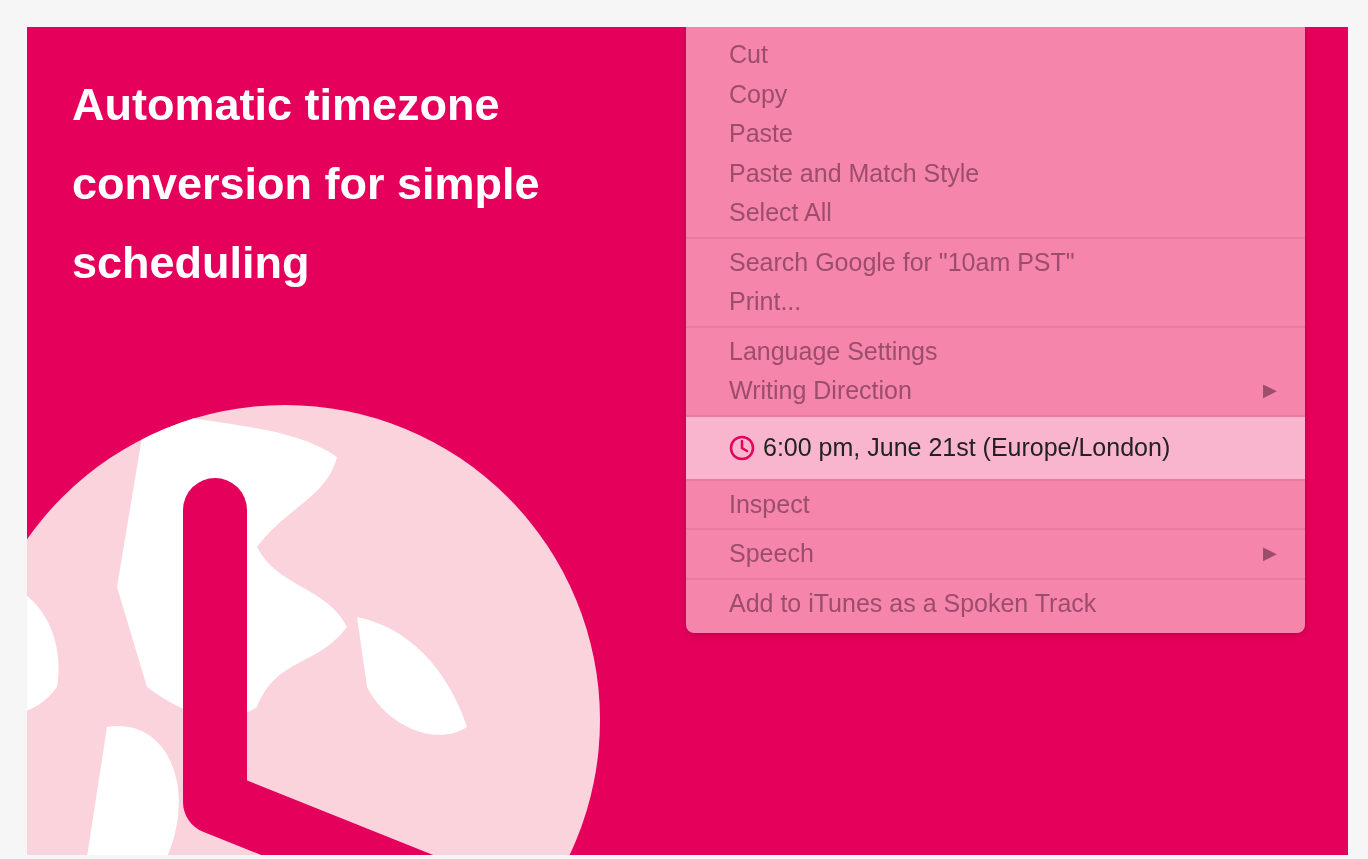 Image resolution: width=1368 pixels, height=859 pixels. Describe the element at coordinates (995, 391) in the screenshot. I see `menu-item: Writing Direction ▶` at that location.